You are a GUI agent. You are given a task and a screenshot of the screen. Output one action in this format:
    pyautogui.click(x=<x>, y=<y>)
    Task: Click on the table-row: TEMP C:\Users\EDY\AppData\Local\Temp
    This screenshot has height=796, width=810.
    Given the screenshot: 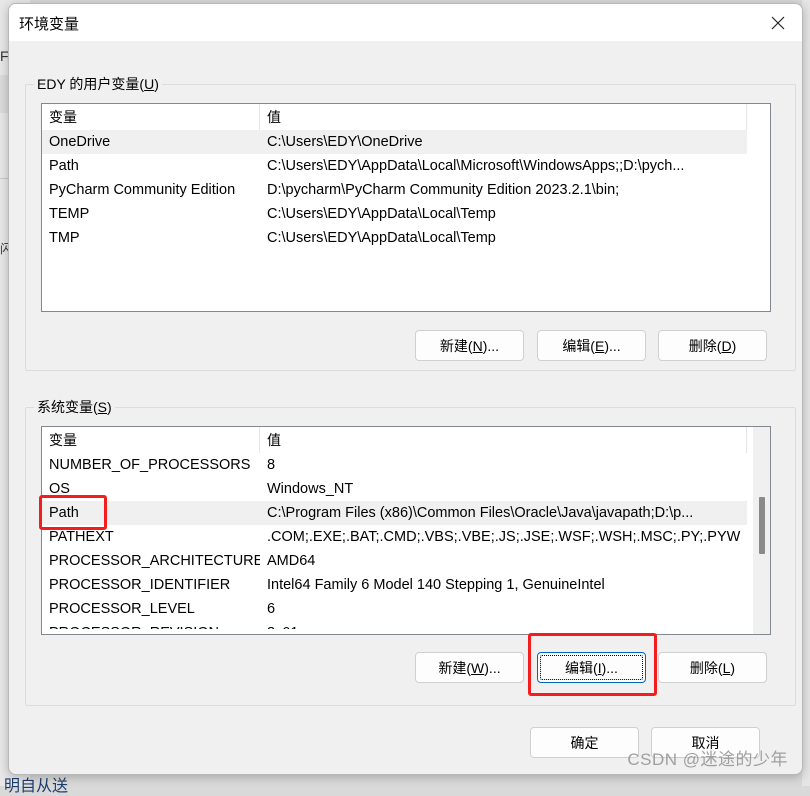 What is the action you would take?
    pyautogui.click(x=394, y=214)
    